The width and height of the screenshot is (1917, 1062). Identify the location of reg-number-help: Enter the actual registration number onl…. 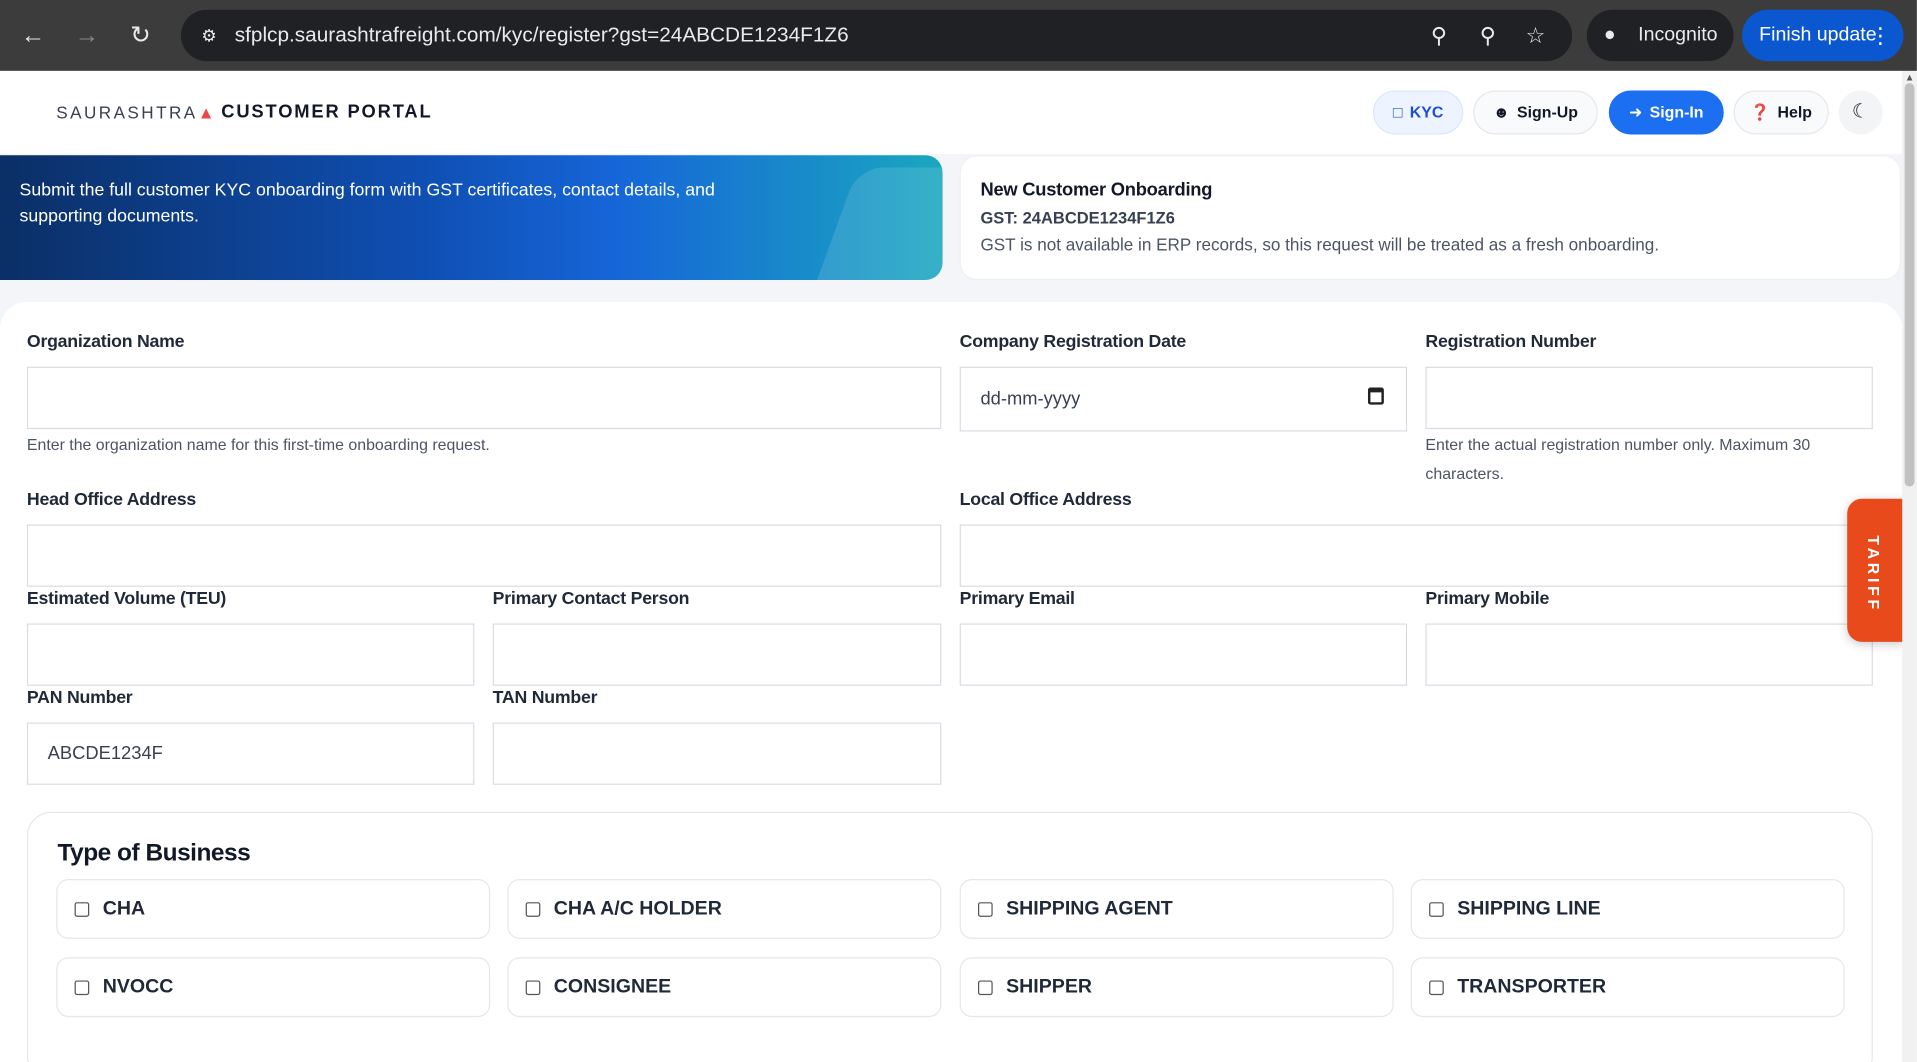
(1618, 459).